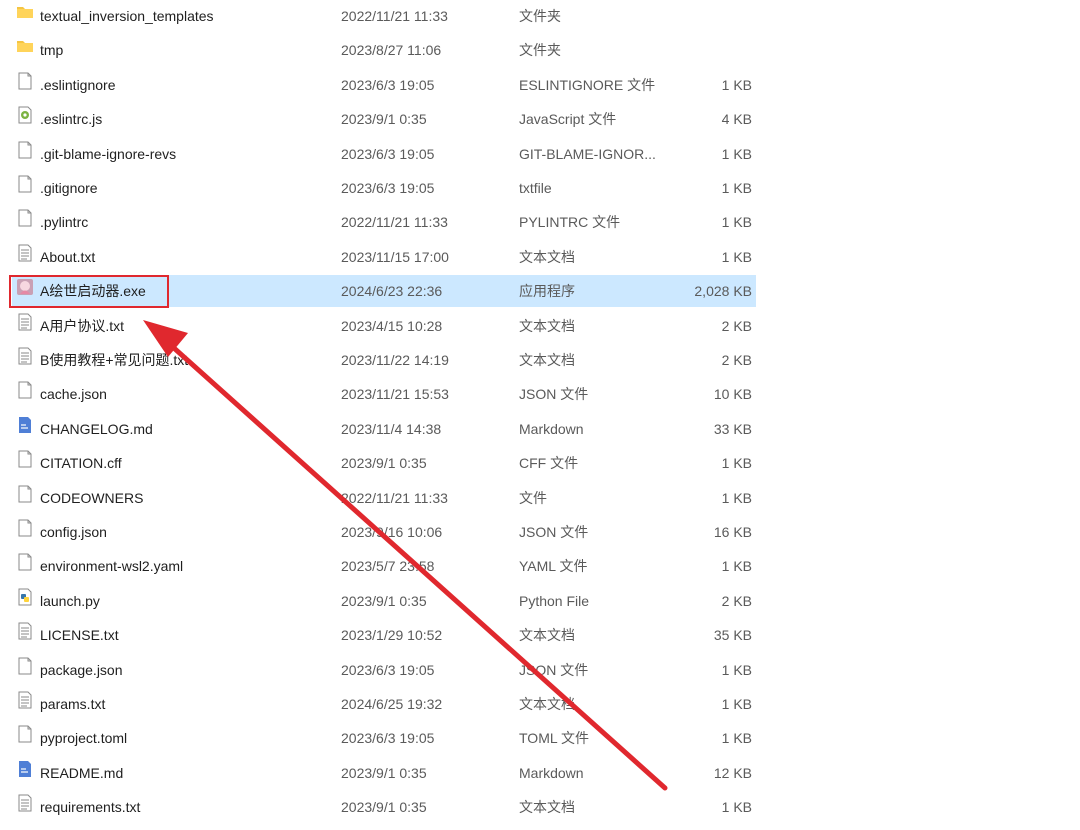 The width and height of the screenshot is (1080, 830). I want to click on file-row: README.md 2023/9/1 0:35 Markdown 12 KB, so click(384, 773).